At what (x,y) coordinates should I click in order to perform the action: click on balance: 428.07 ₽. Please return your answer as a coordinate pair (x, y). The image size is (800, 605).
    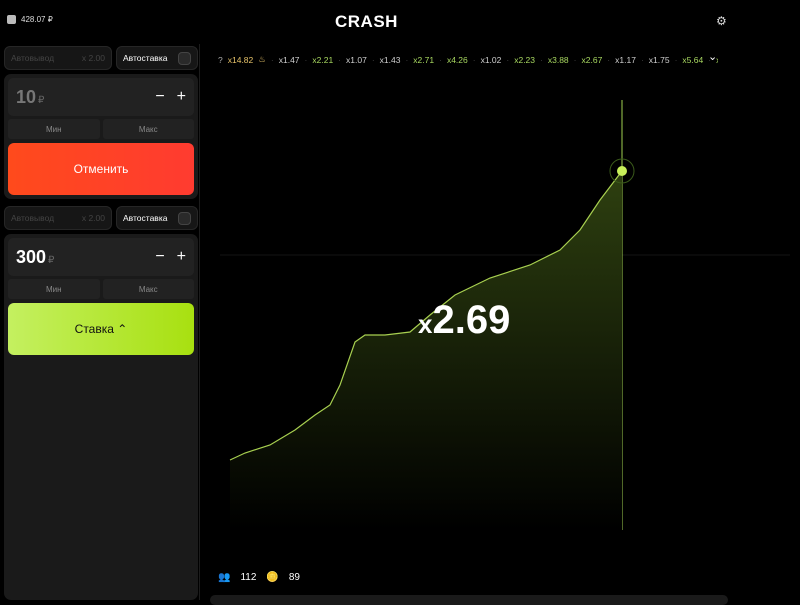
    Looking at the image, I should click on (30, 19).